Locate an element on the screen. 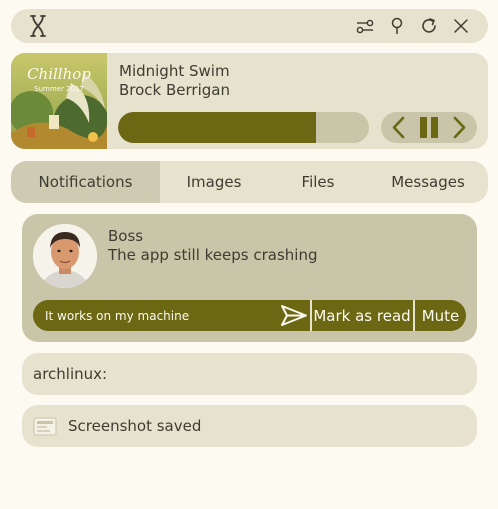  notification-actions: Mark as read Mute is located at coordinates (249, 315).